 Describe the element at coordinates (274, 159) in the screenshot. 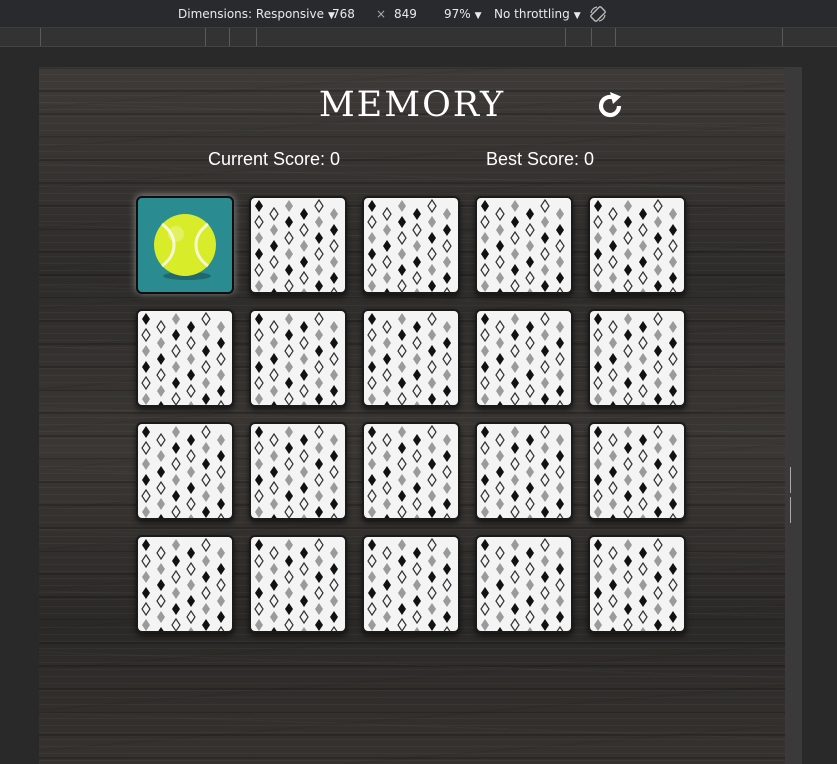

I see `current-score: Current Score: 0` at that location.